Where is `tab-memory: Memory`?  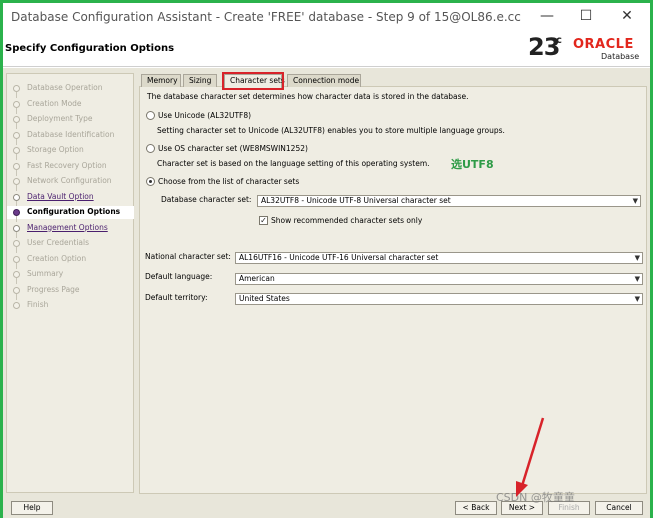
tab-memory: Memory is located at coordinates (161, 80).